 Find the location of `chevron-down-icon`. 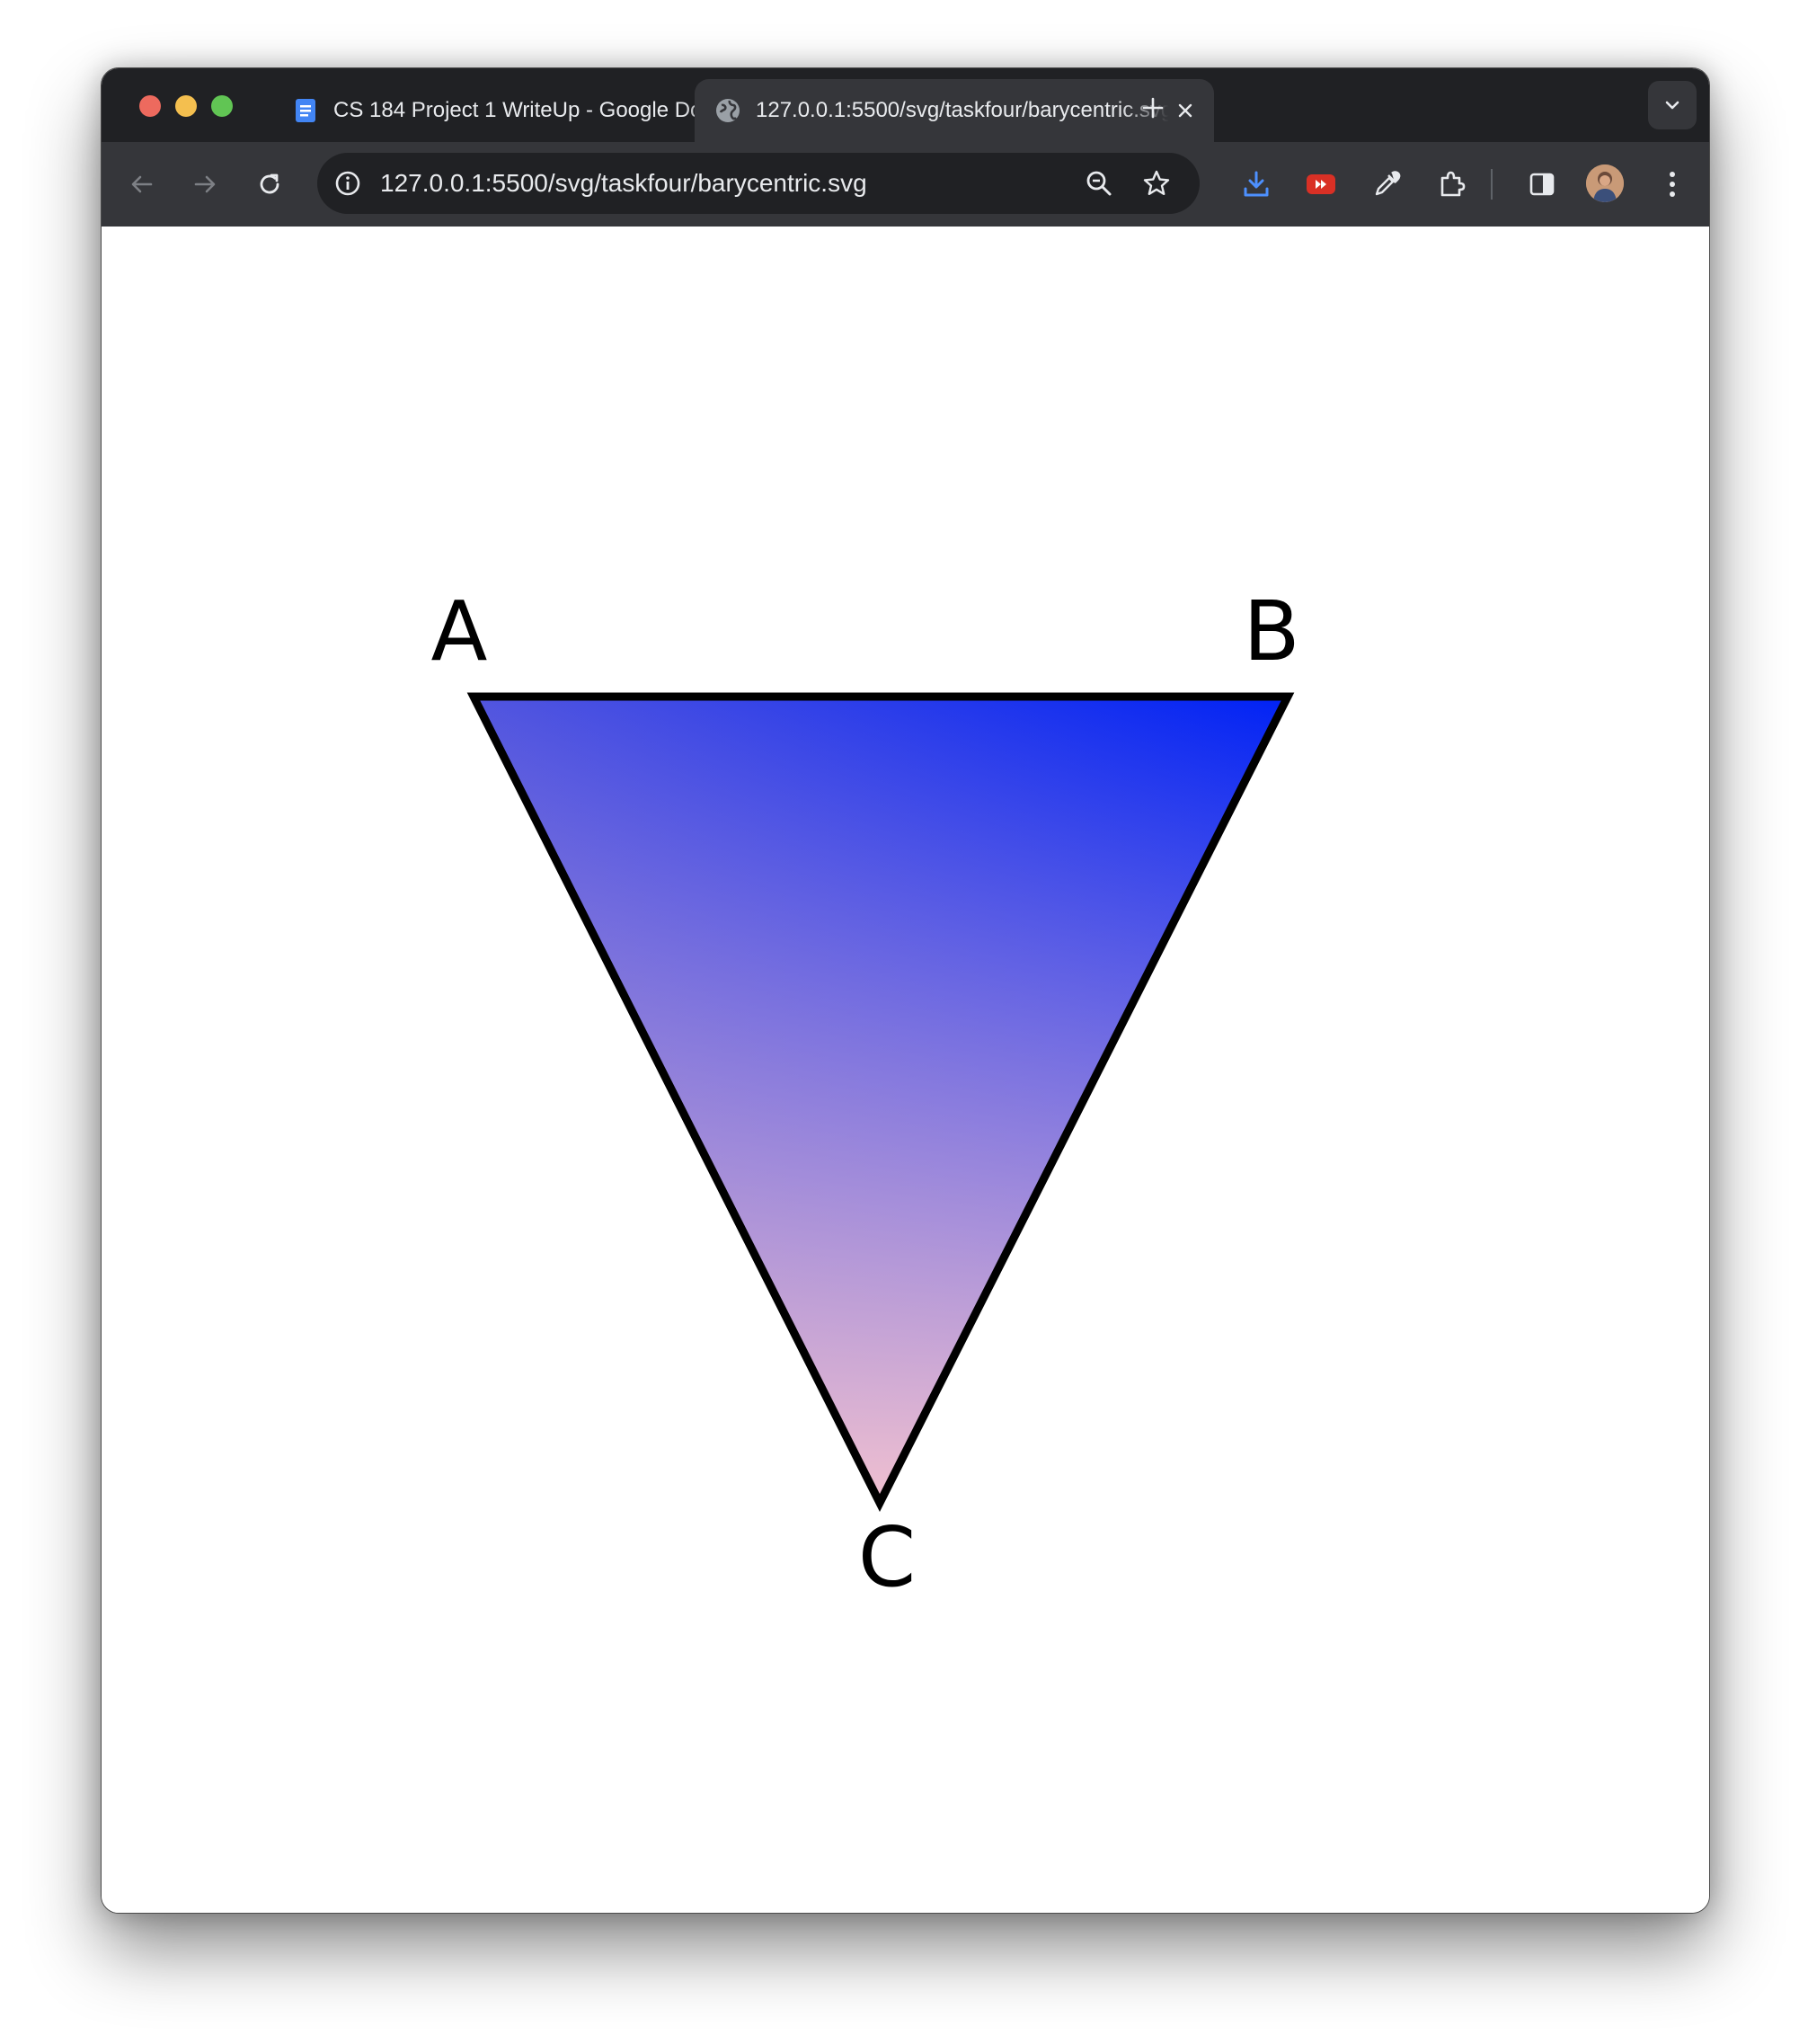

chevron-down-icon is located at coordinates (1672, 105).